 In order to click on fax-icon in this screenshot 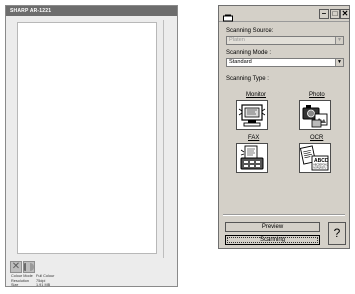, I will do `click(252, 157)`.